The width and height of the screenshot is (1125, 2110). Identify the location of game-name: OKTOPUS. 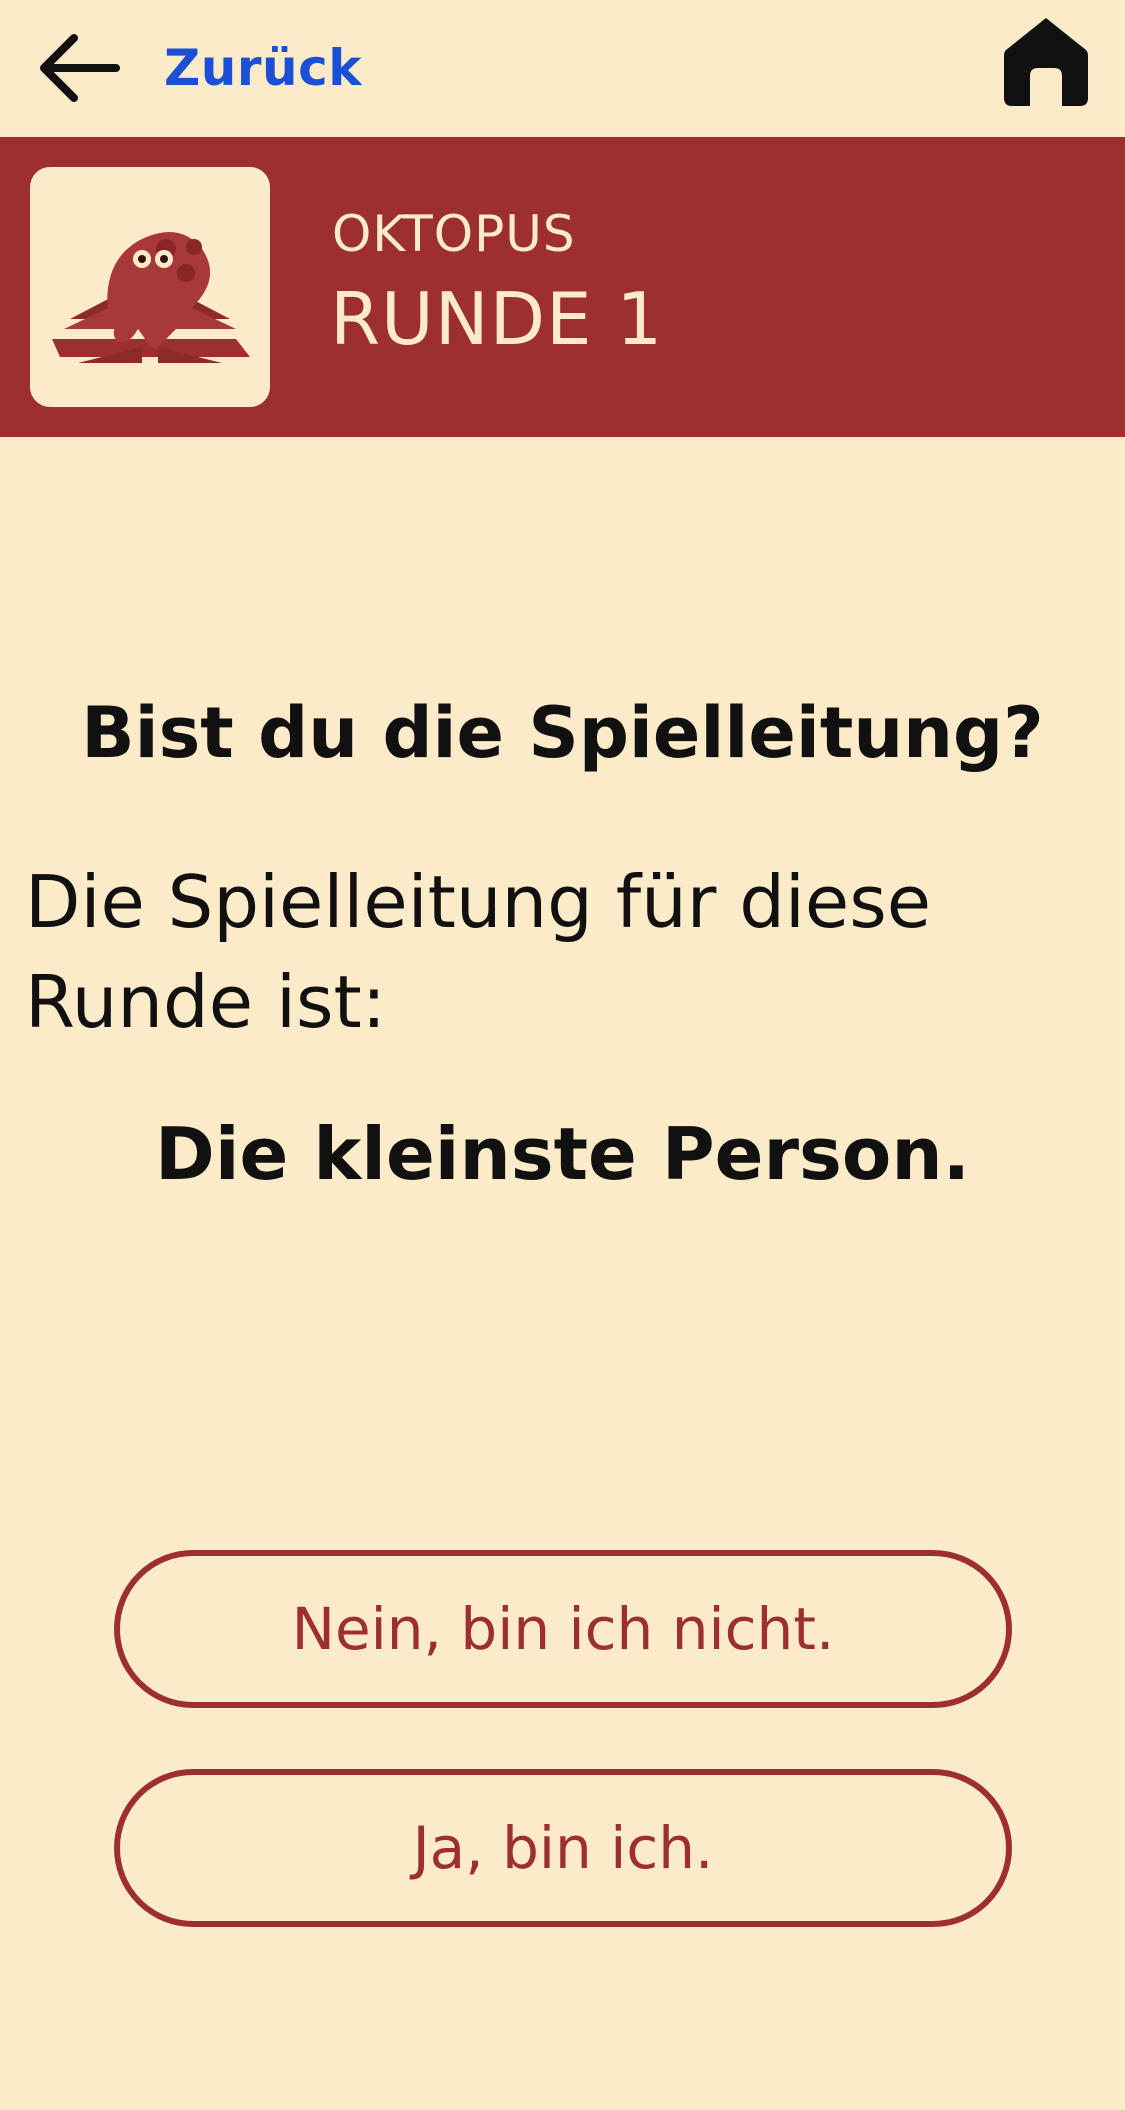
(454, 234).